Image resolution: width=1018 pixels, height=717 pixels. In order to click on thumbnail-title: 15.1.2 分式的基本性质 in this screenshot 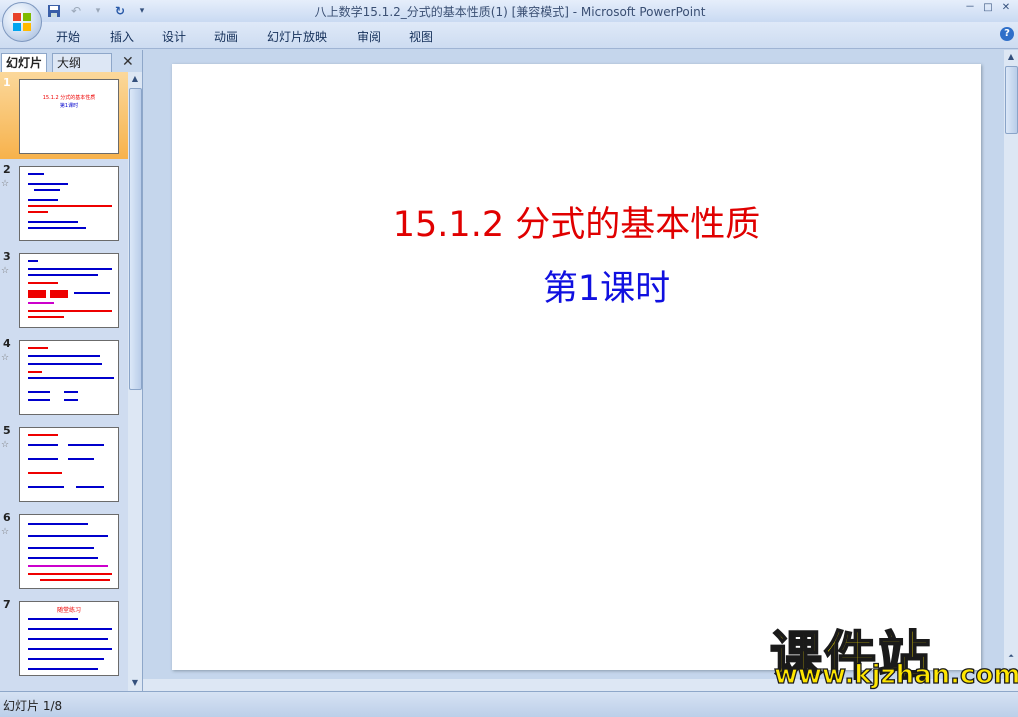, I will do `click(69, 98)`.